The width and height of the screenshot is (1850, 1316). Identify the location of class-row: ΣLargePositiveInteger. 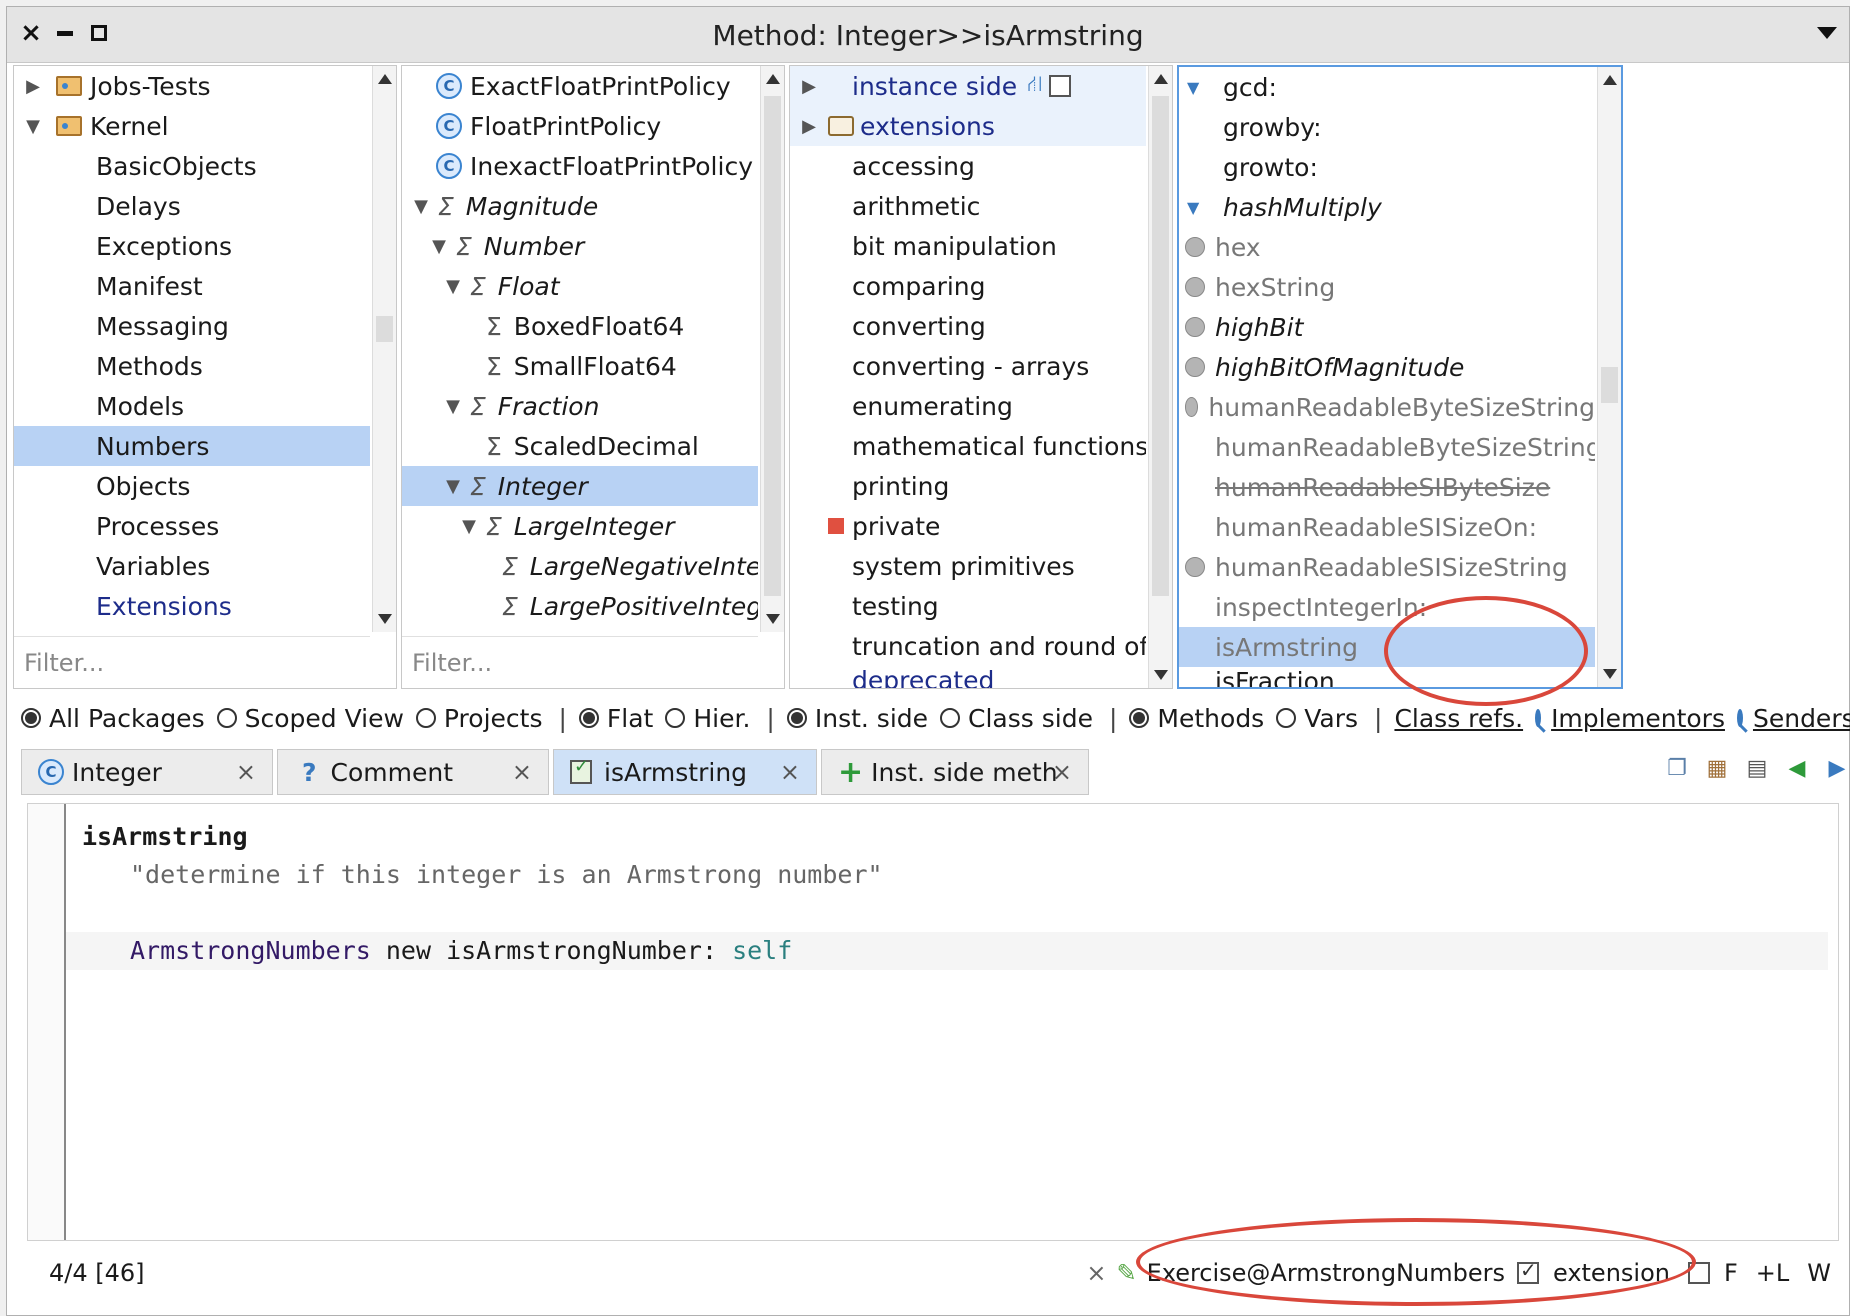
(580, 606).